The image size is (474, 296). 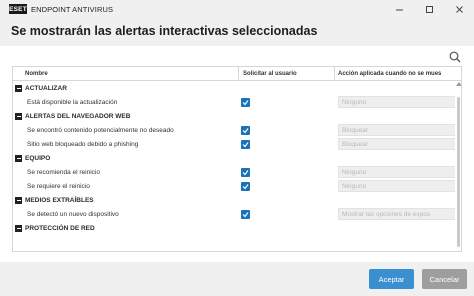 I want to click on maximize-button, so click(x=429, y=9).